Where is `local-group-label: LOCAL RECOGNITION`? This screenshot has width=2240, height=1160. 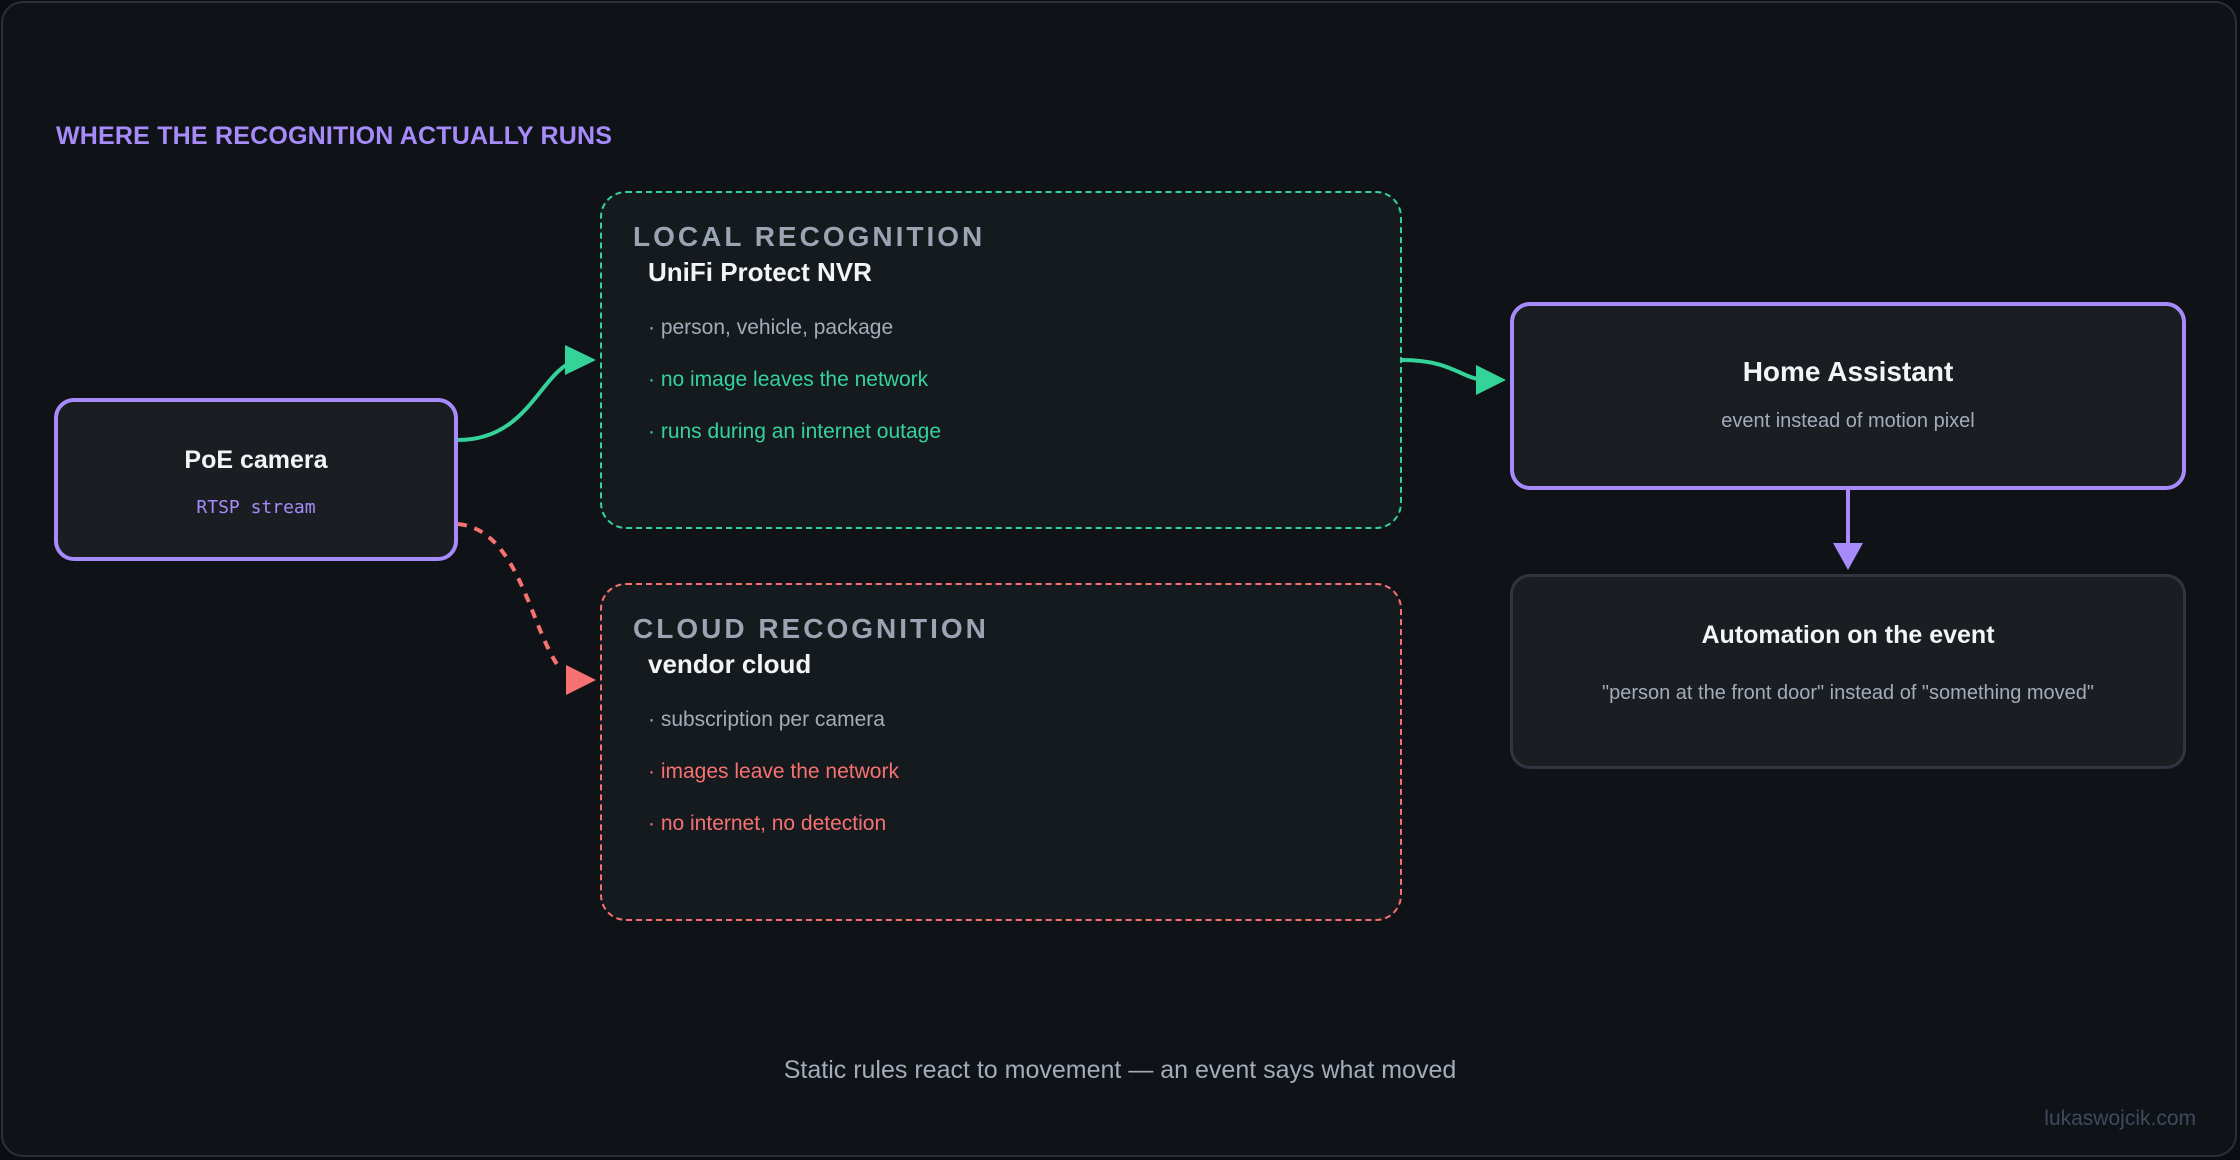 local-group-label: LOCAL RECOGNITION is located at coordinates (809, 236).